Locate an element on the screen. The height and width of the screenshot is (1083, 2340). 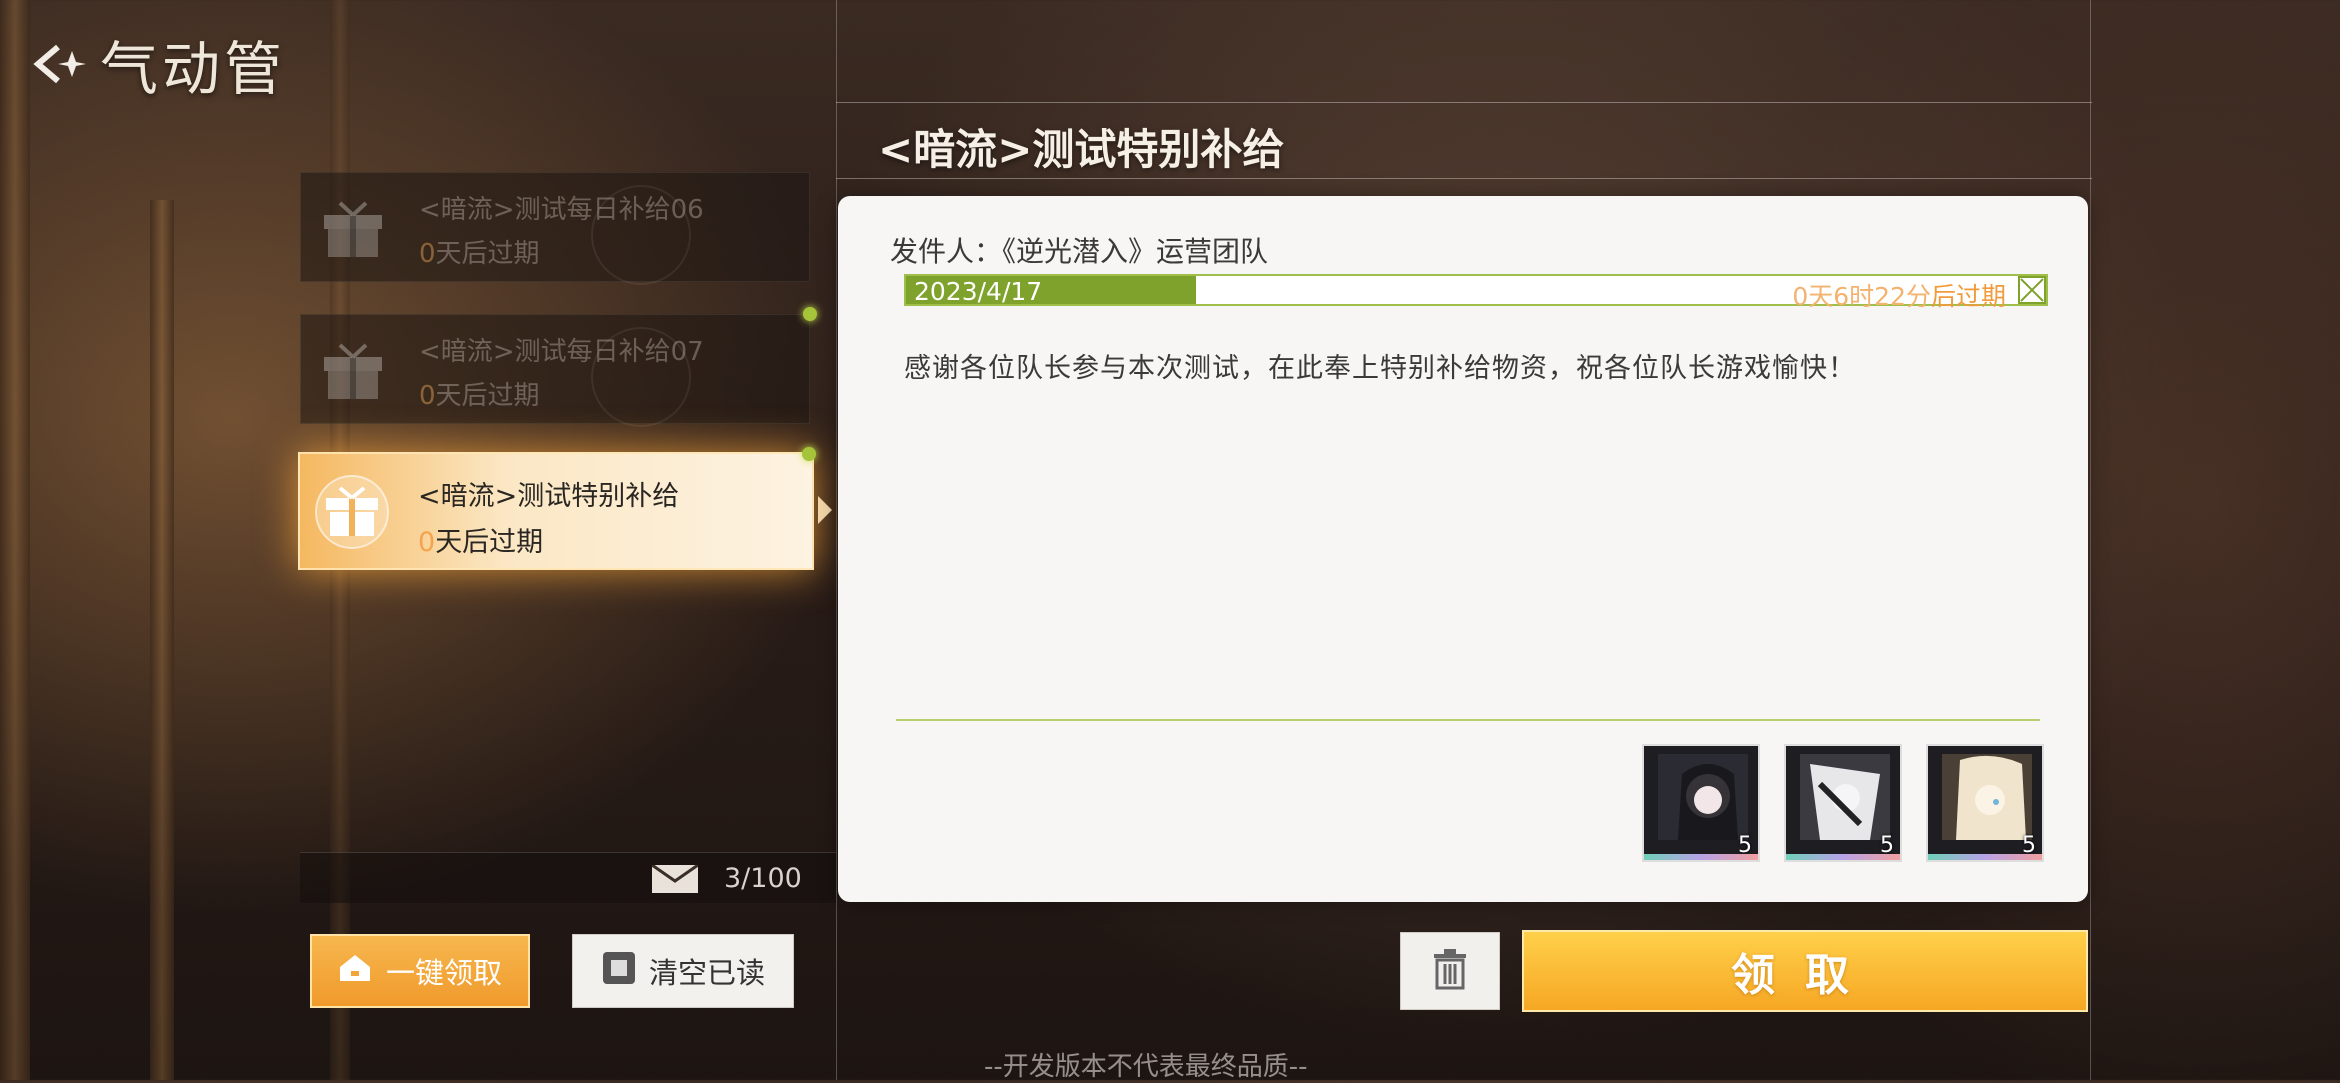
inbox-icon is located at coordinates (355, 971).